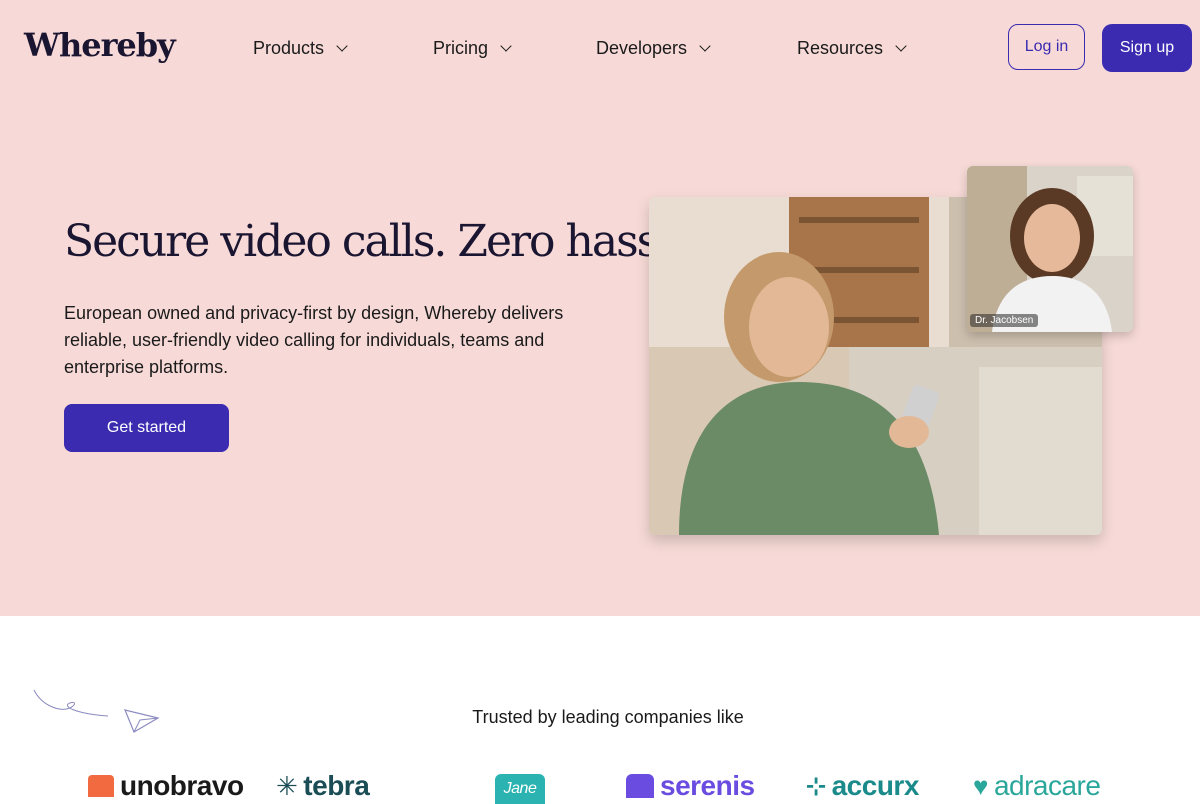  I want to click on nav-resources: Resources, so click(852, 48).